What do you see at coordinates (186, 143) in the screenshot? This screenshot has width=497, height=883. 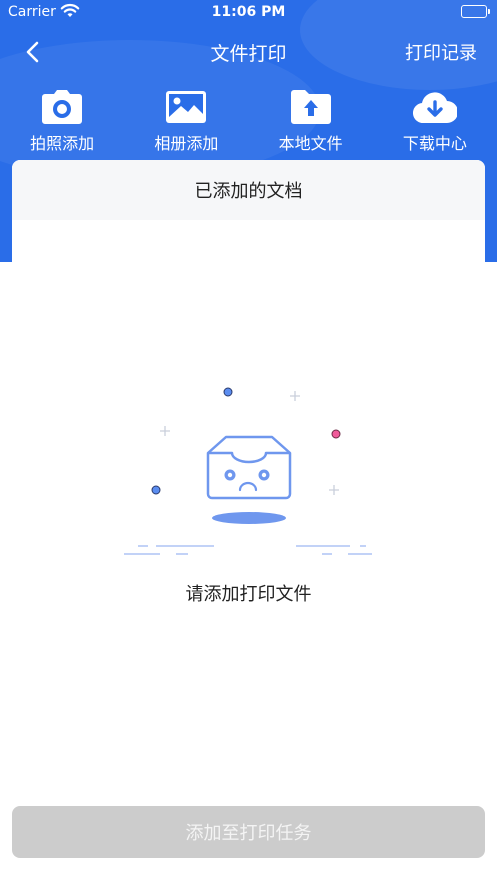 I see `action-label: 相册添加` at bounding box center [186, 143].